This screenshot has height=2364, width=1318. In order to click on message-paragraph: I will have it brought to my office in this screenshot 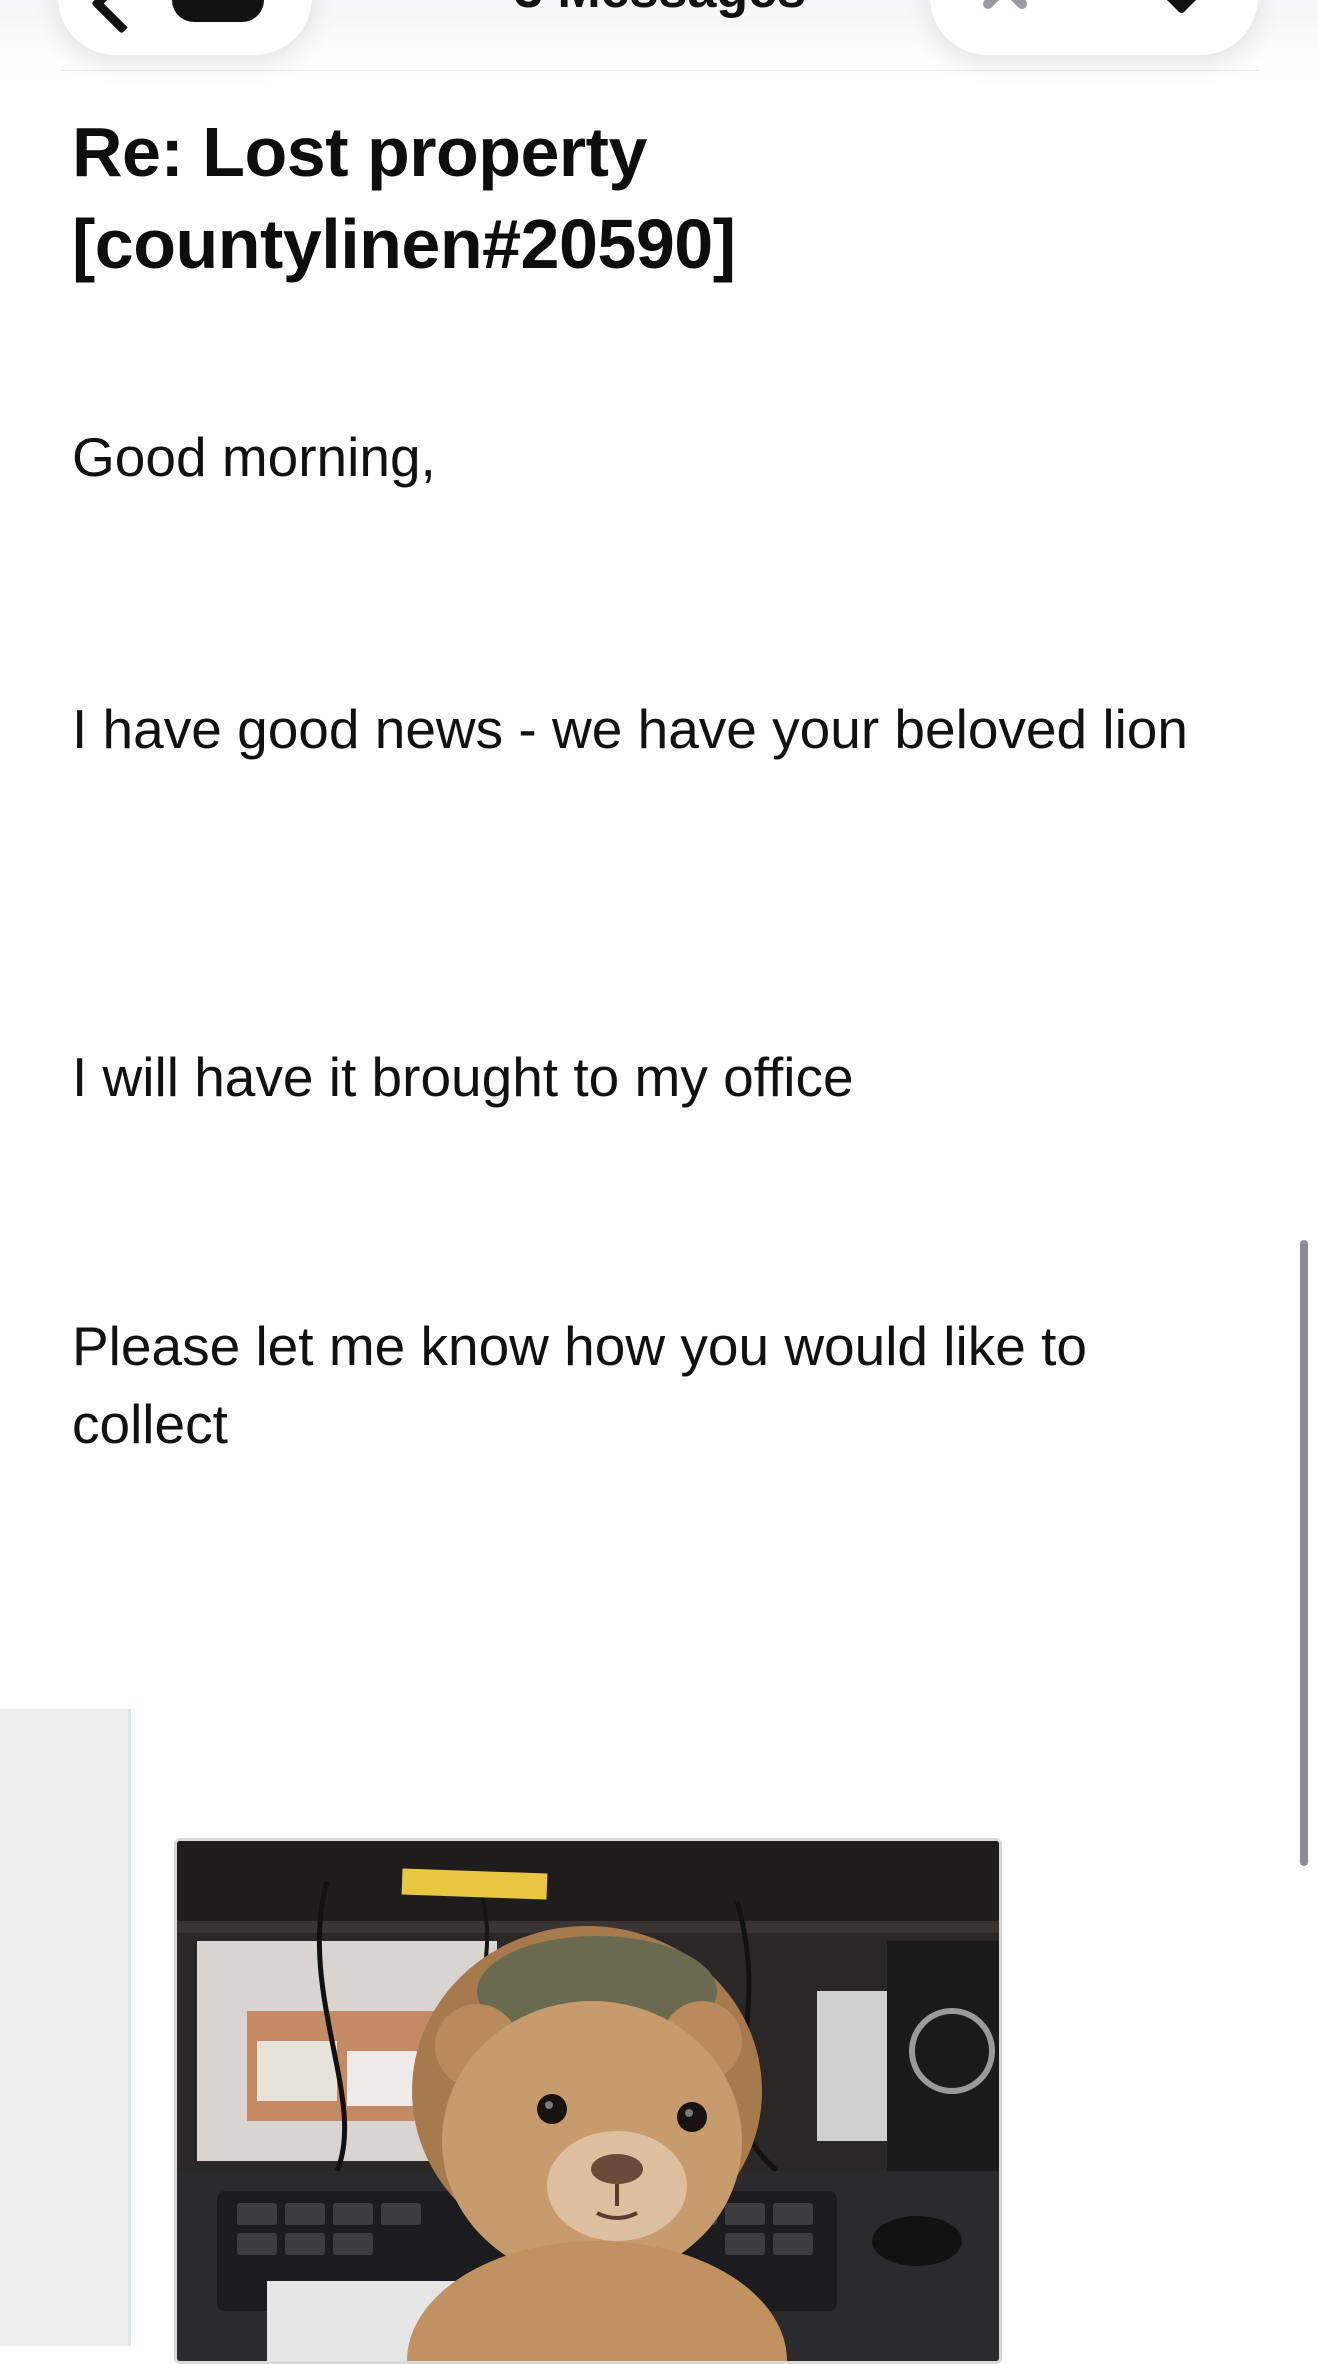, I will do `click(463, 1077)`.